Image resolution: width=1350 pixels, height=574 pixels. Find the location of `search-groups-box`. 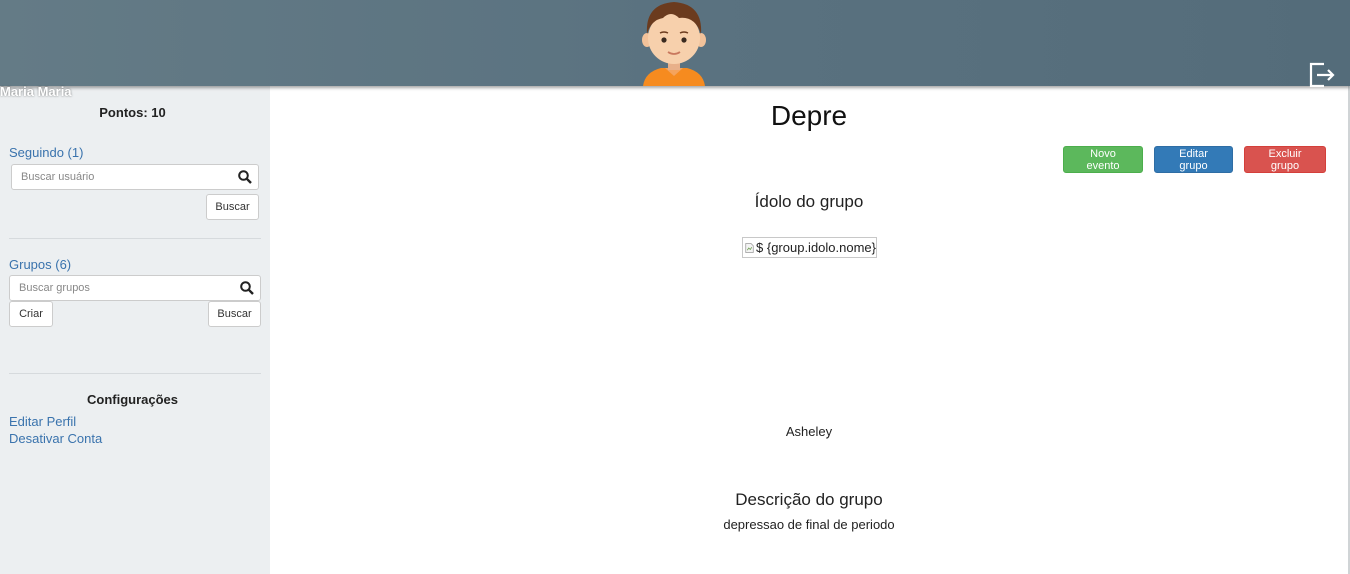

search-groups-box is located at coordinates (135, 288).